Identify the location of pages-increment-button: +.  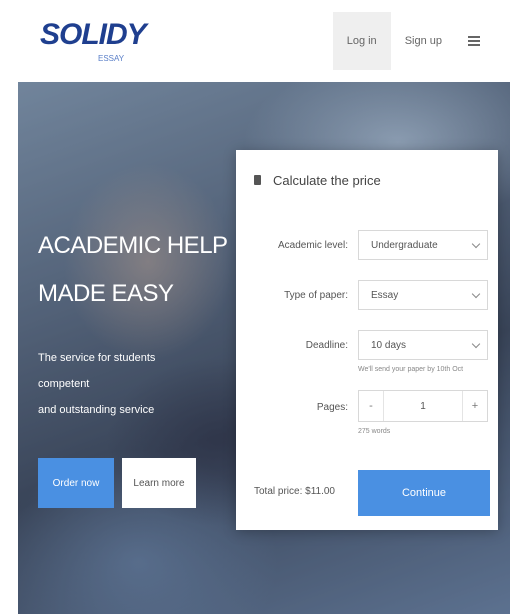
(475, 406).